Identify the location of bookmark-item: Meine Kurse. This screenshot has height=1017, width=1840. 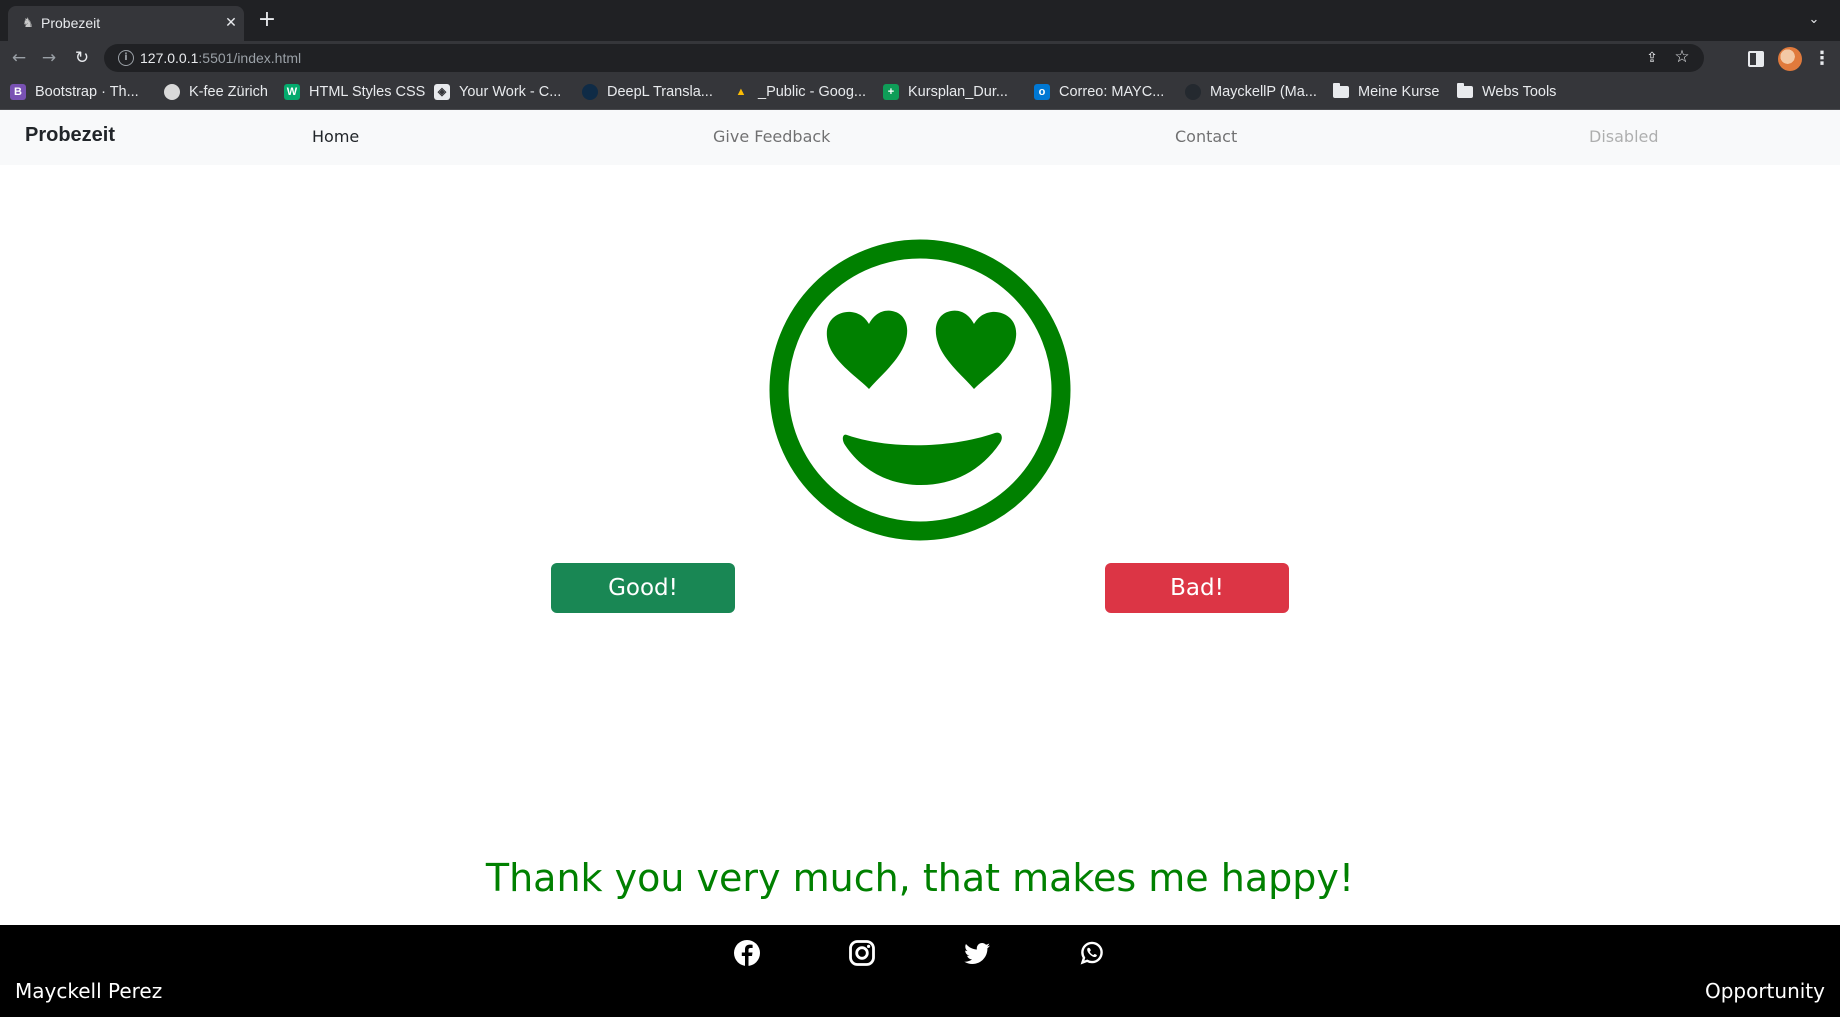
(1386, 92).